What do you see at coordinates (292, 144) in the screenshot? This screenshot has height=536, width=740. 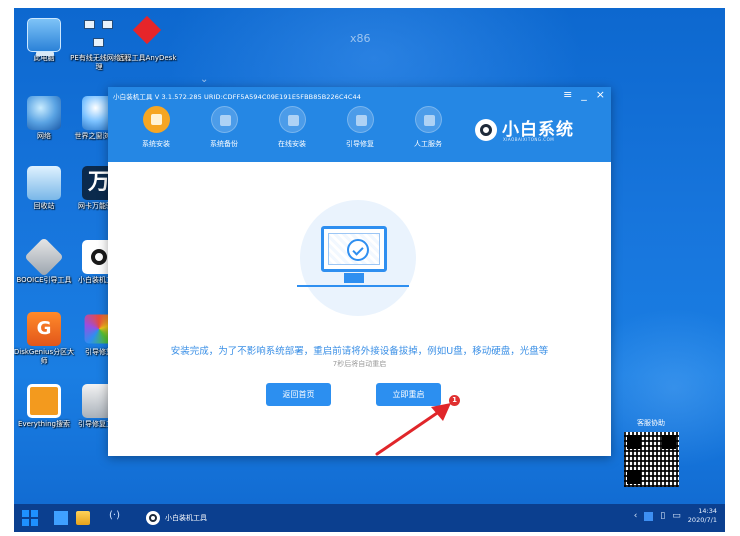 I see `tab-label: 在线安装` at bounding box center [292, 144].